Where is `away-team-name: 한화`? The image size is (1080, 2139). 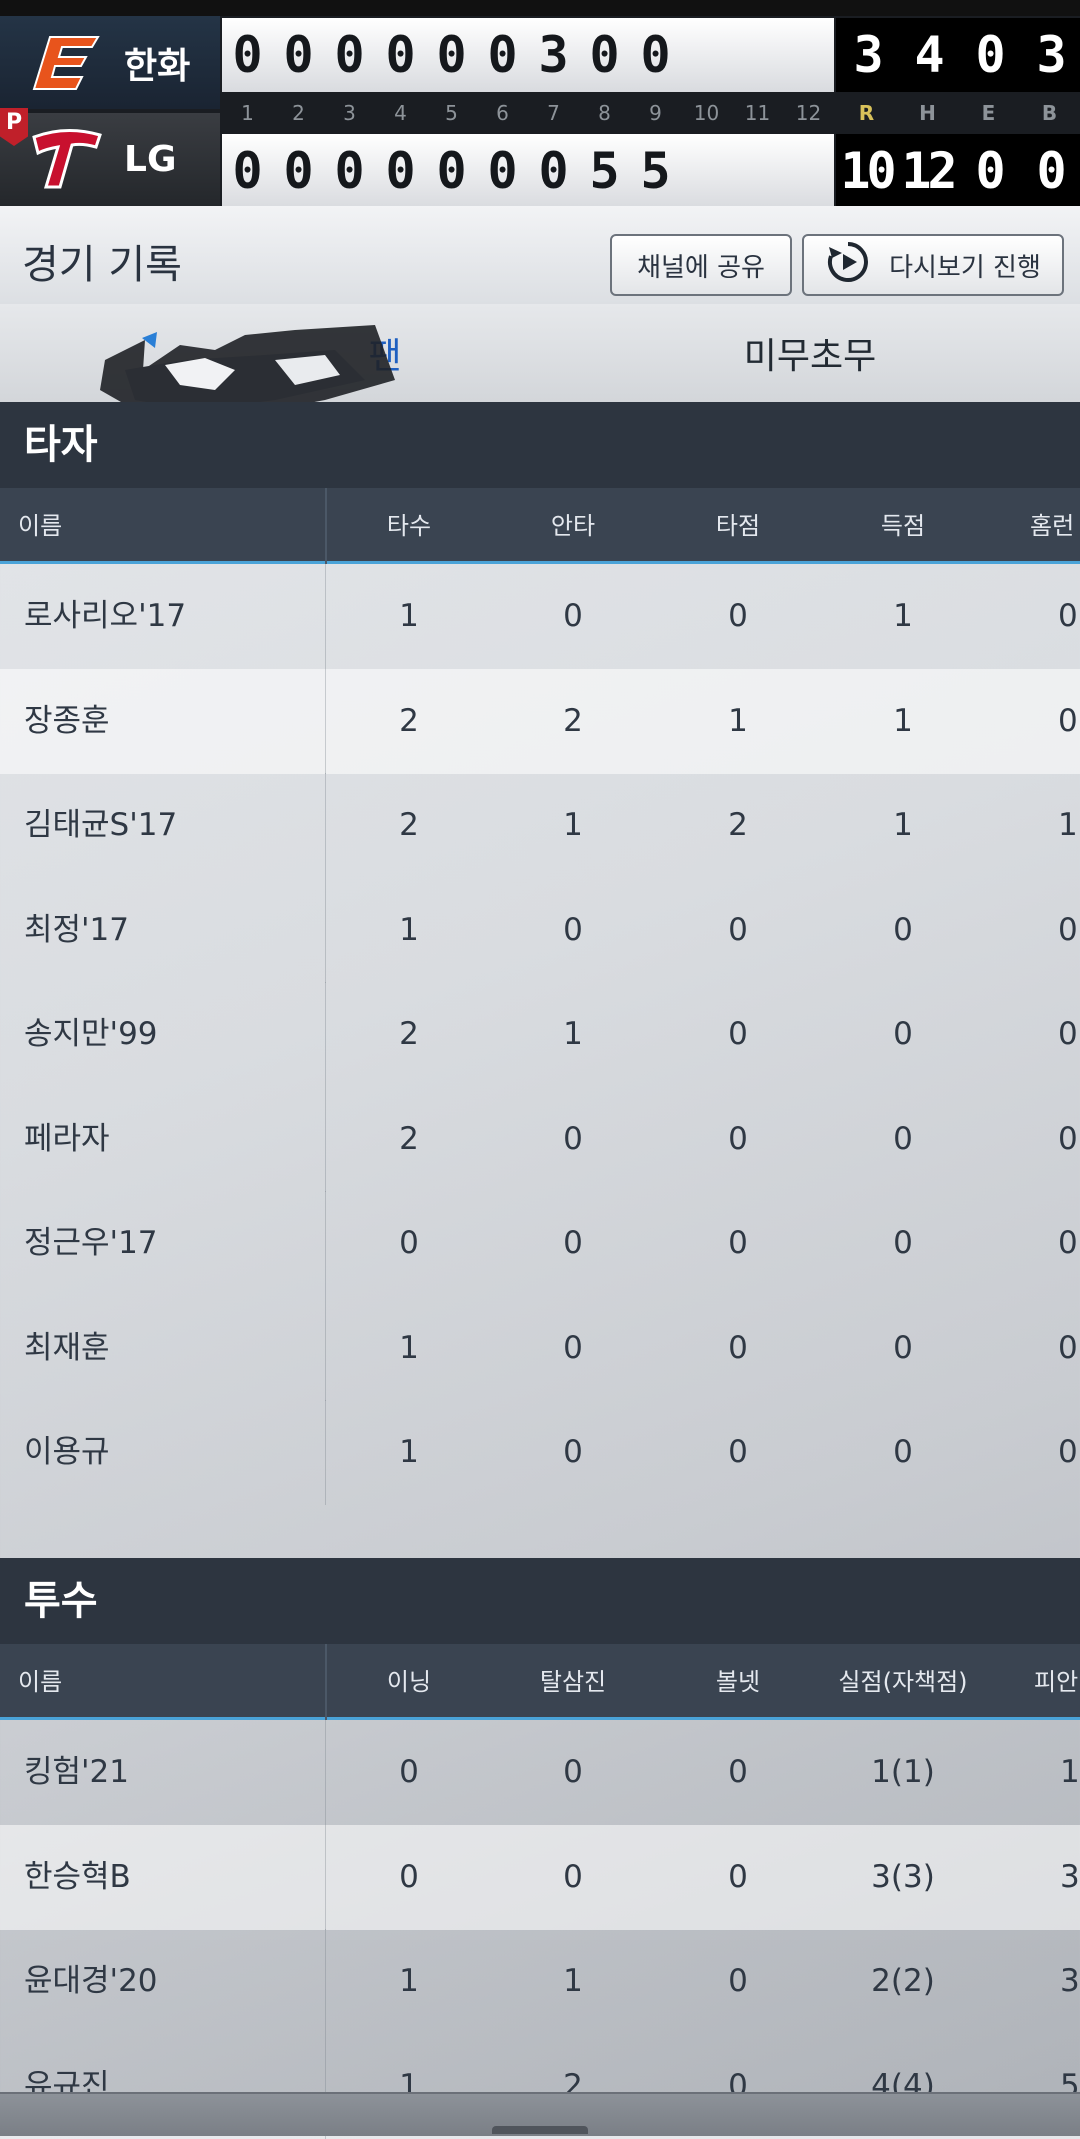
away-team-name: 한화 is located at coordinates (157, 66).